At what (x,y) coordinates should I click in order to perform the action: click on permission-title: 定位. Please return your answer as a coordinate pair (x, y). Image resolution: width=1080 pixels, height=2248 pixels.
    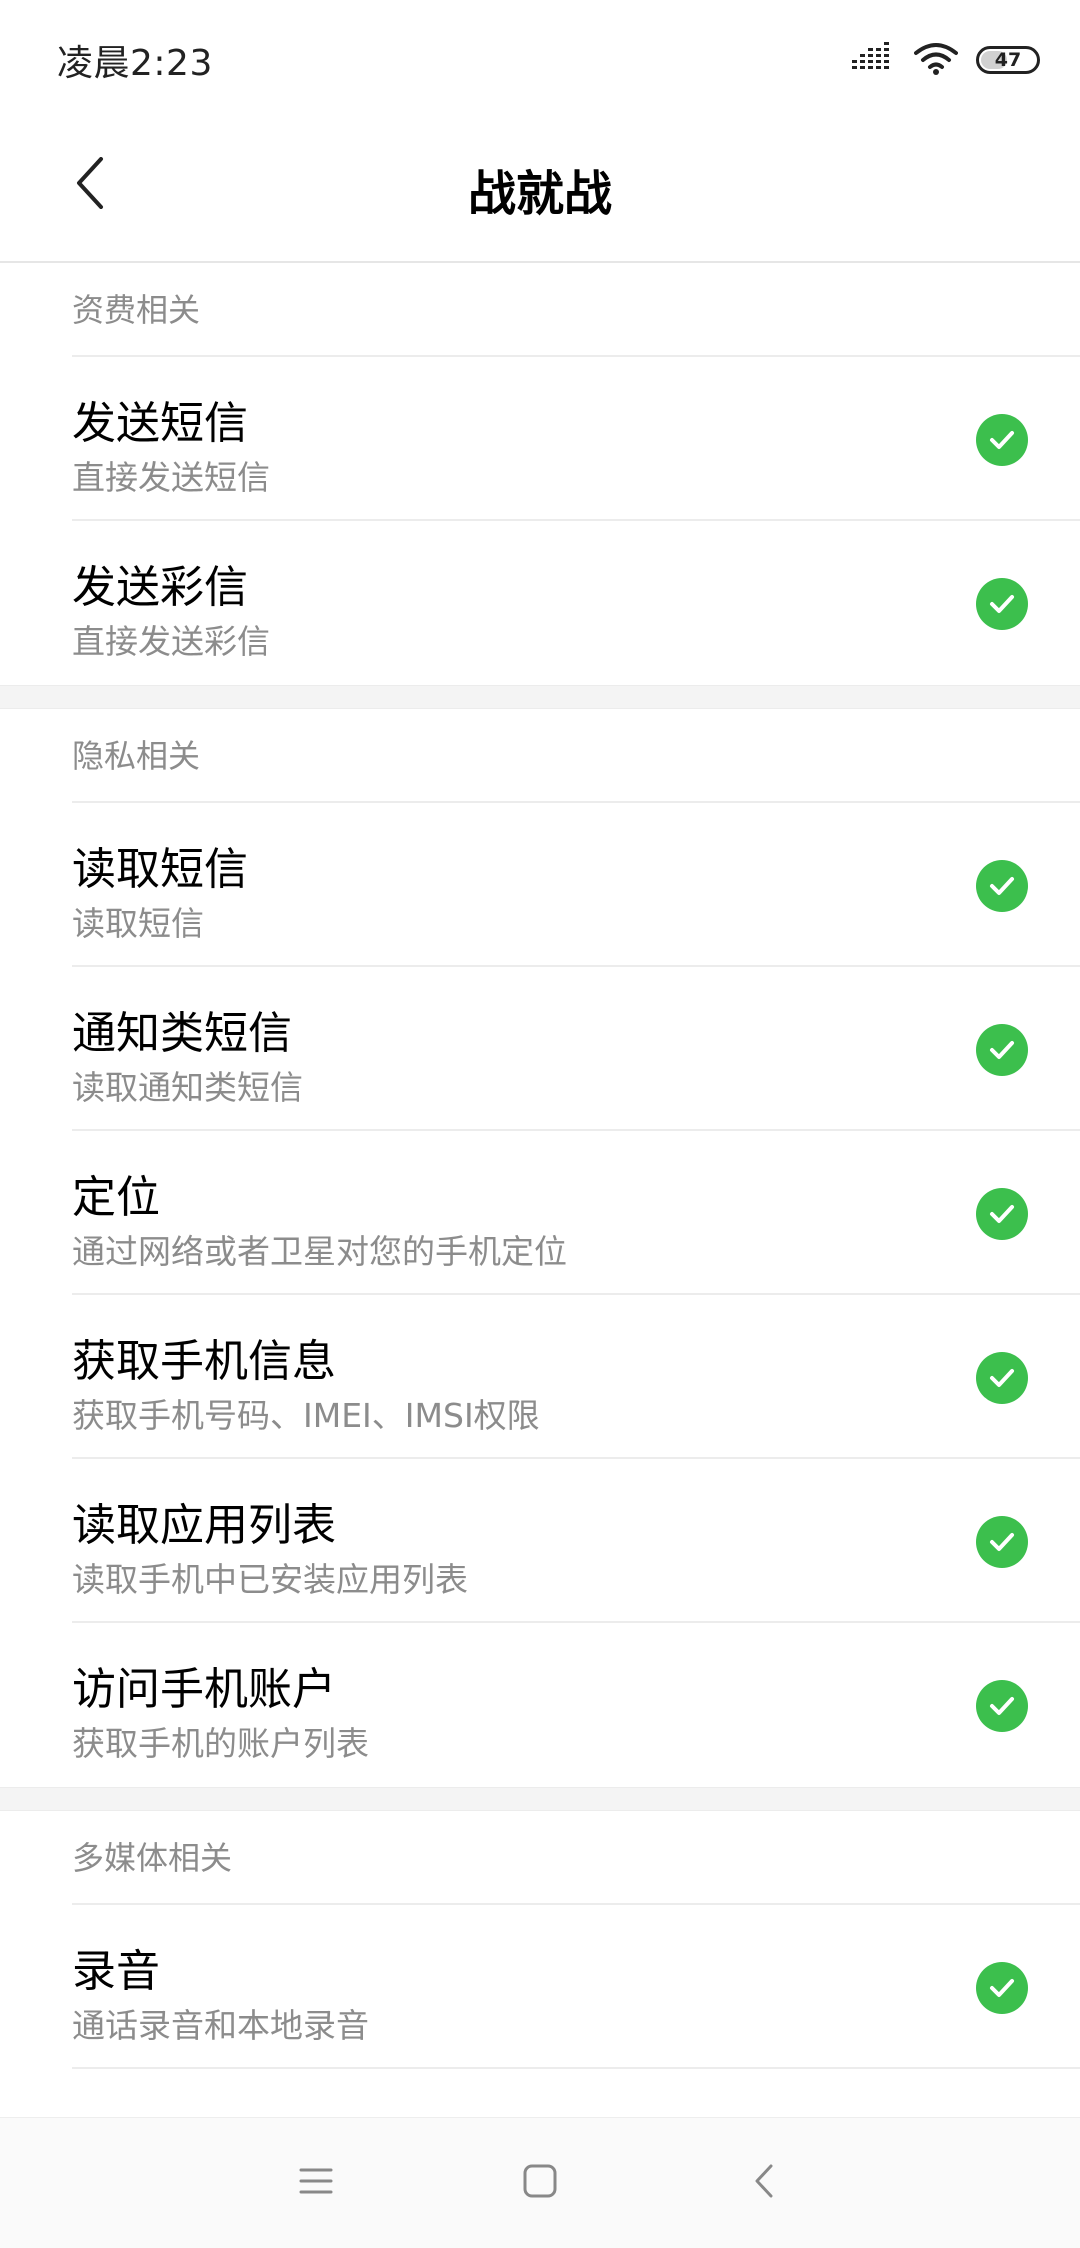
    Looking at the image, I should click on (116, 1197).